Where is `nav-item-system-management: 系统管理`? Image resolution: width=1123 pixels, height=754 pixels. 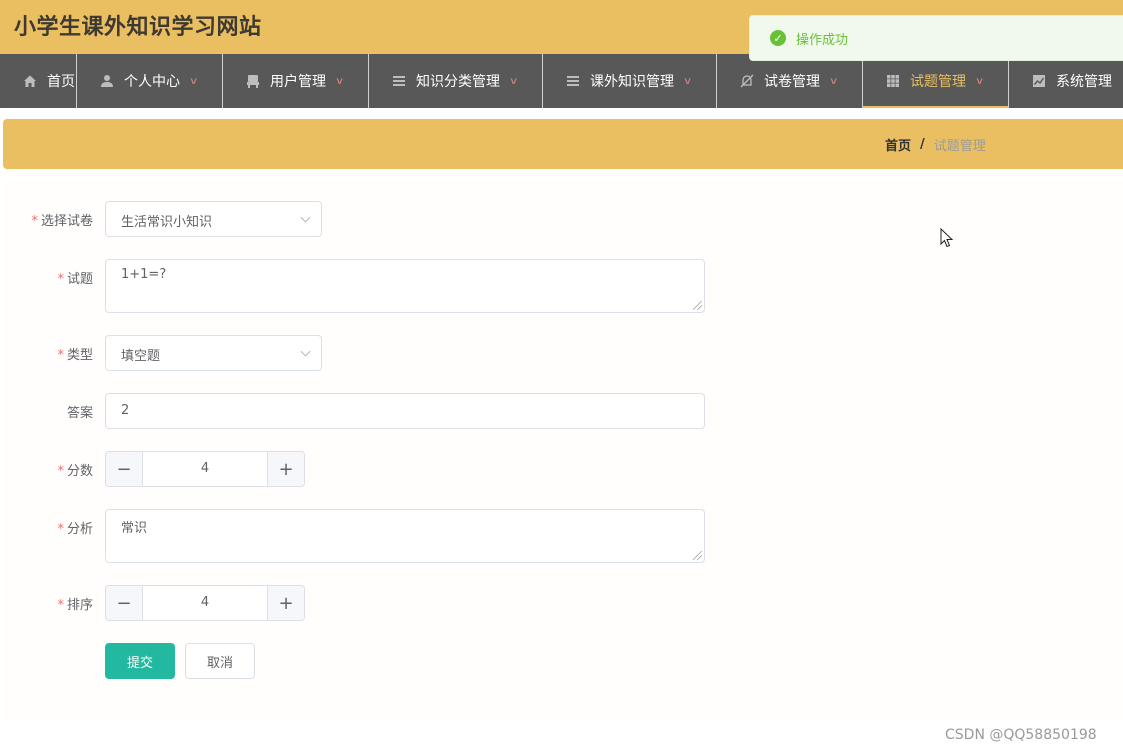
nav-item-system-management: 系统管理 is located at coordinates (1066, 81).